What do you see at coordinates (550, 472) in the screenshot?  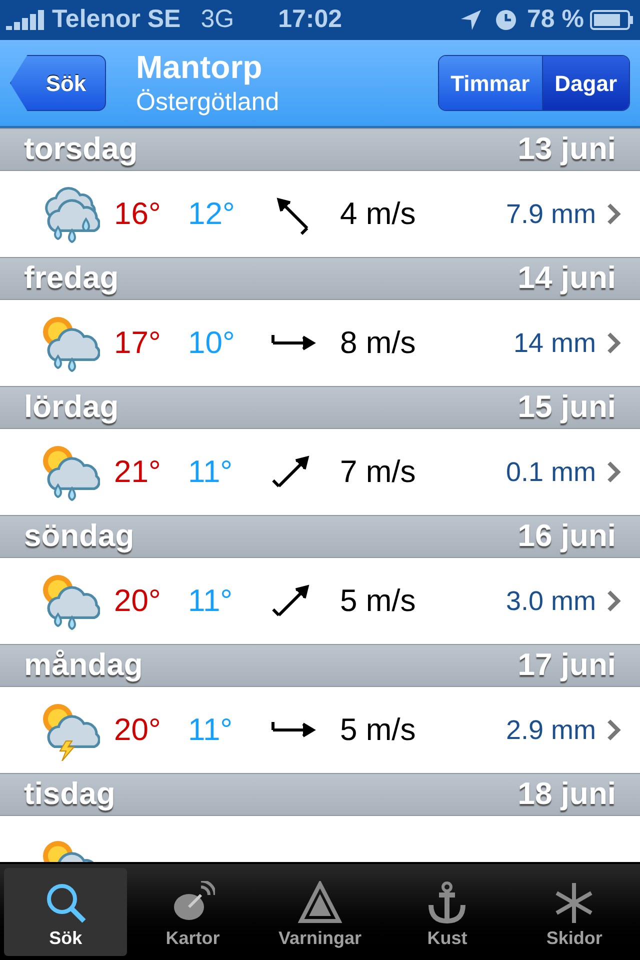 I see `precipitation: 0.1 mm` at bounding box center [550, 472].